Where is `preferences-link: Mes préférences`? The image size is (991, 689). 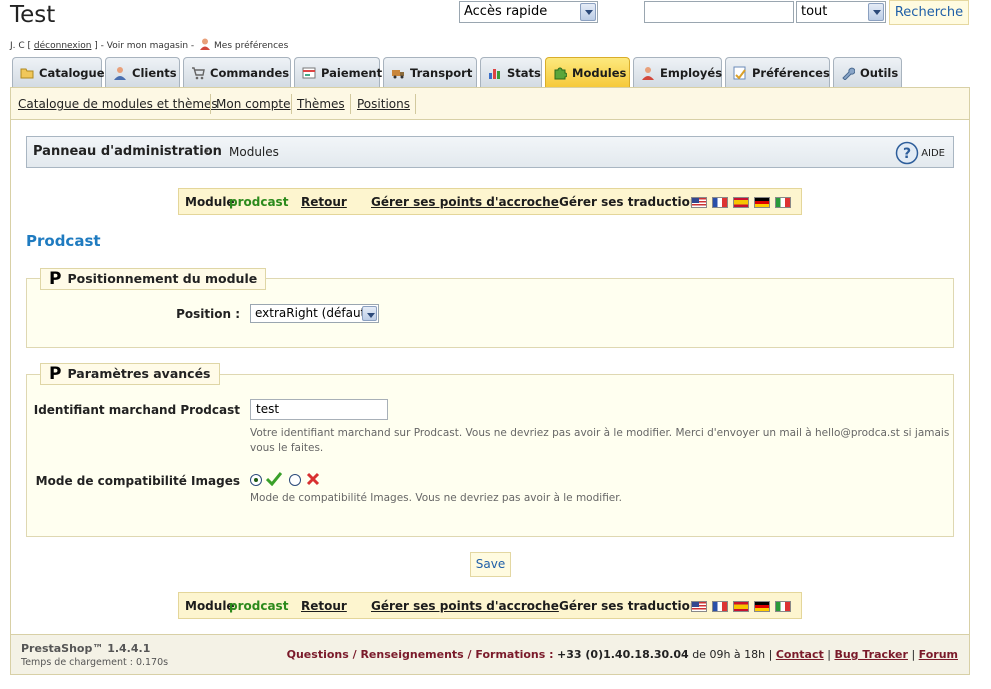
preferences-link: Mes préférences is located at coordinates (251, 46).